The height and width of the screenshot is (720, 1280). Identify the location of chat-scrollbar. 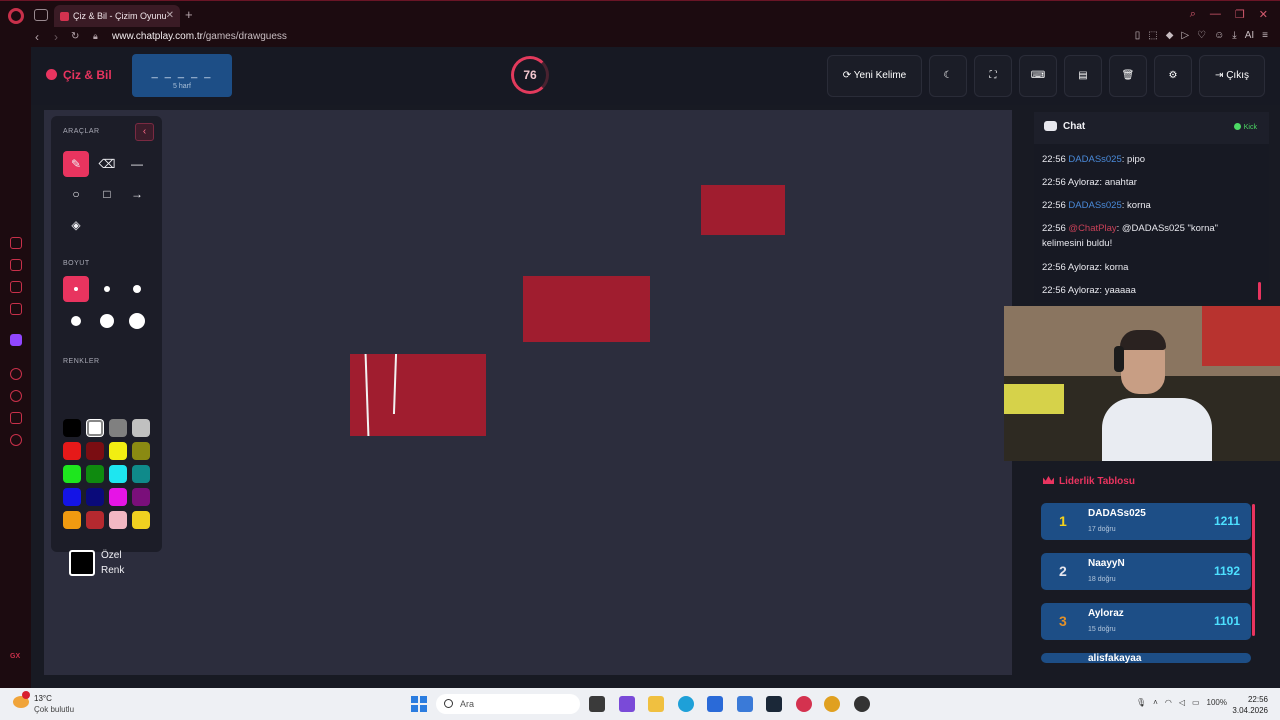
(1259, 291).